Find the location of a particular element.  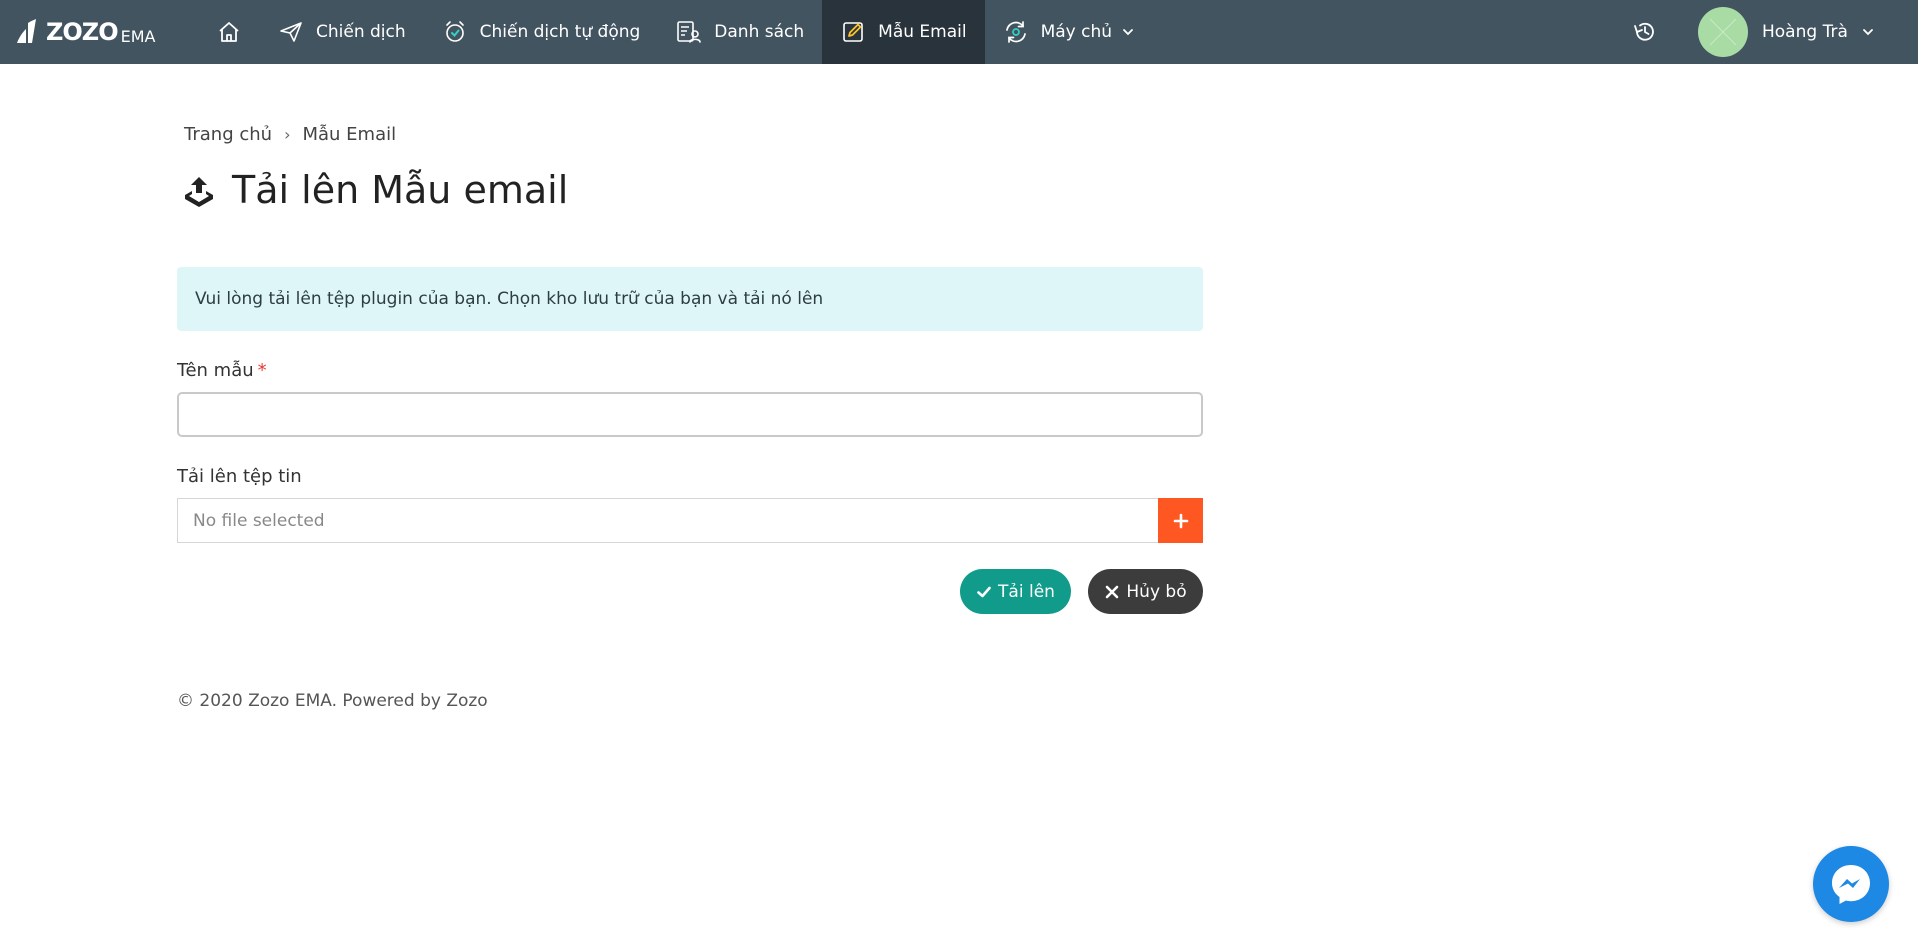

logo-sub-text: EMA is located at coordinates (138, 36).